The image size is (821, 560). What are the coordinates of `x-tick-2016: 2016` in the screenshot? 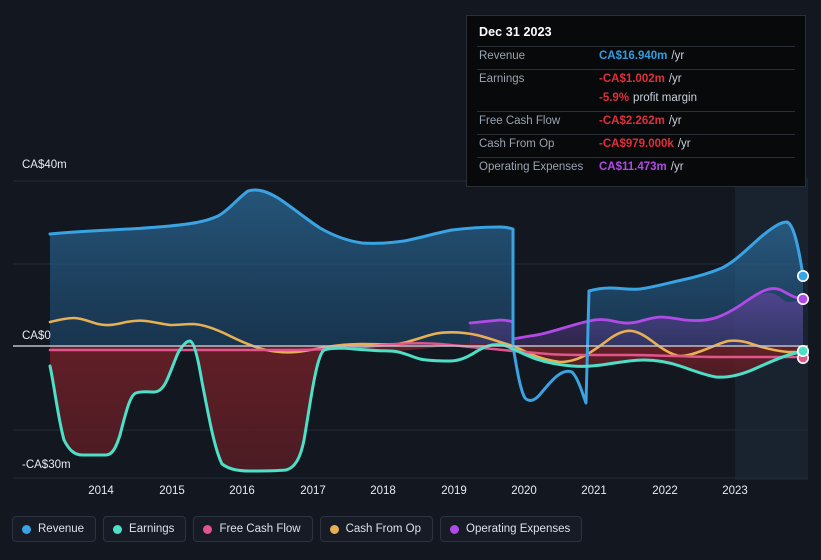 It's located at (242, 491).